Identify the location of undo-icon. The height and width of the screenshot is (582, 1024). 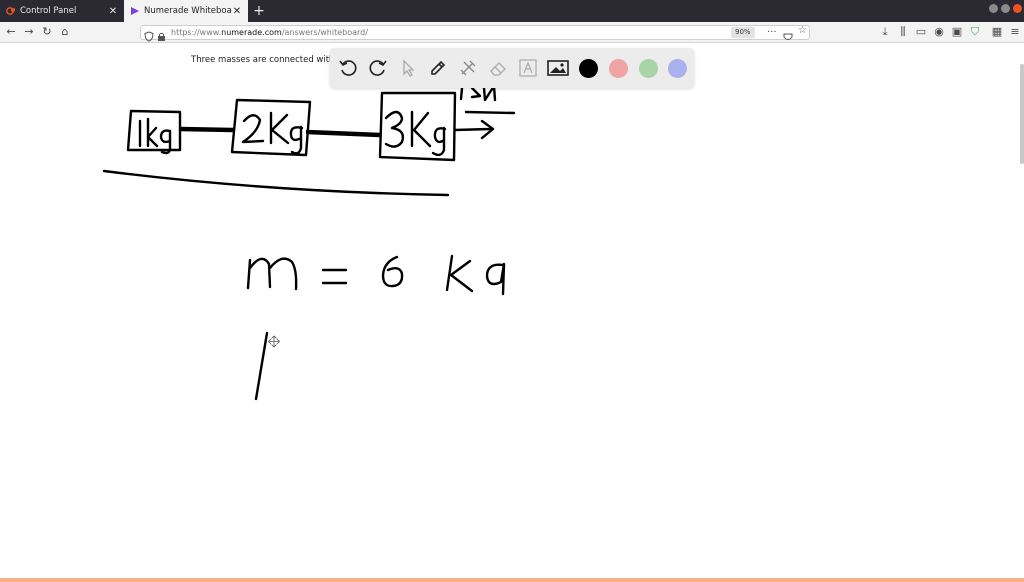
(348, 68).